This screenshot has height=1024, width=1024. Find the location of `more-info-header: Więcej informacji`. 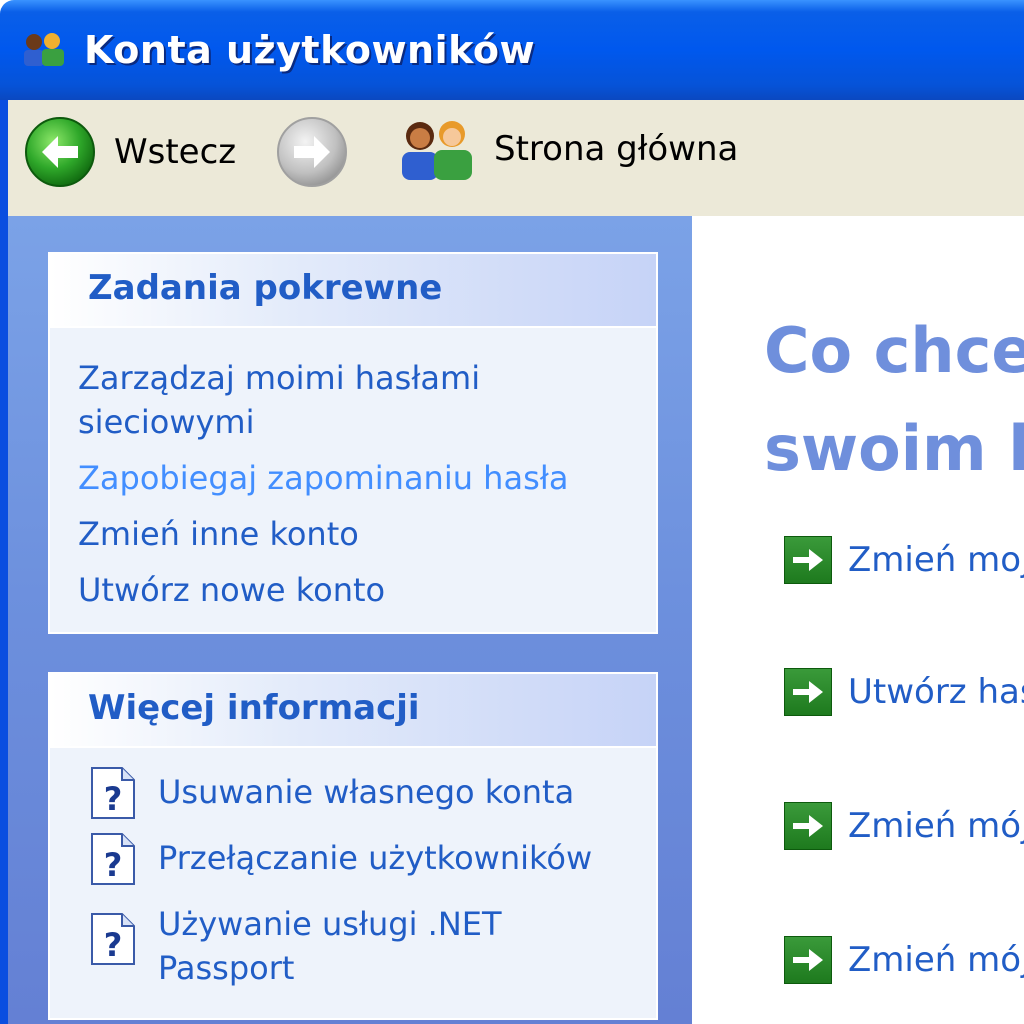

more-info-header: Więcej informacji is located at coordinates (353, 711).